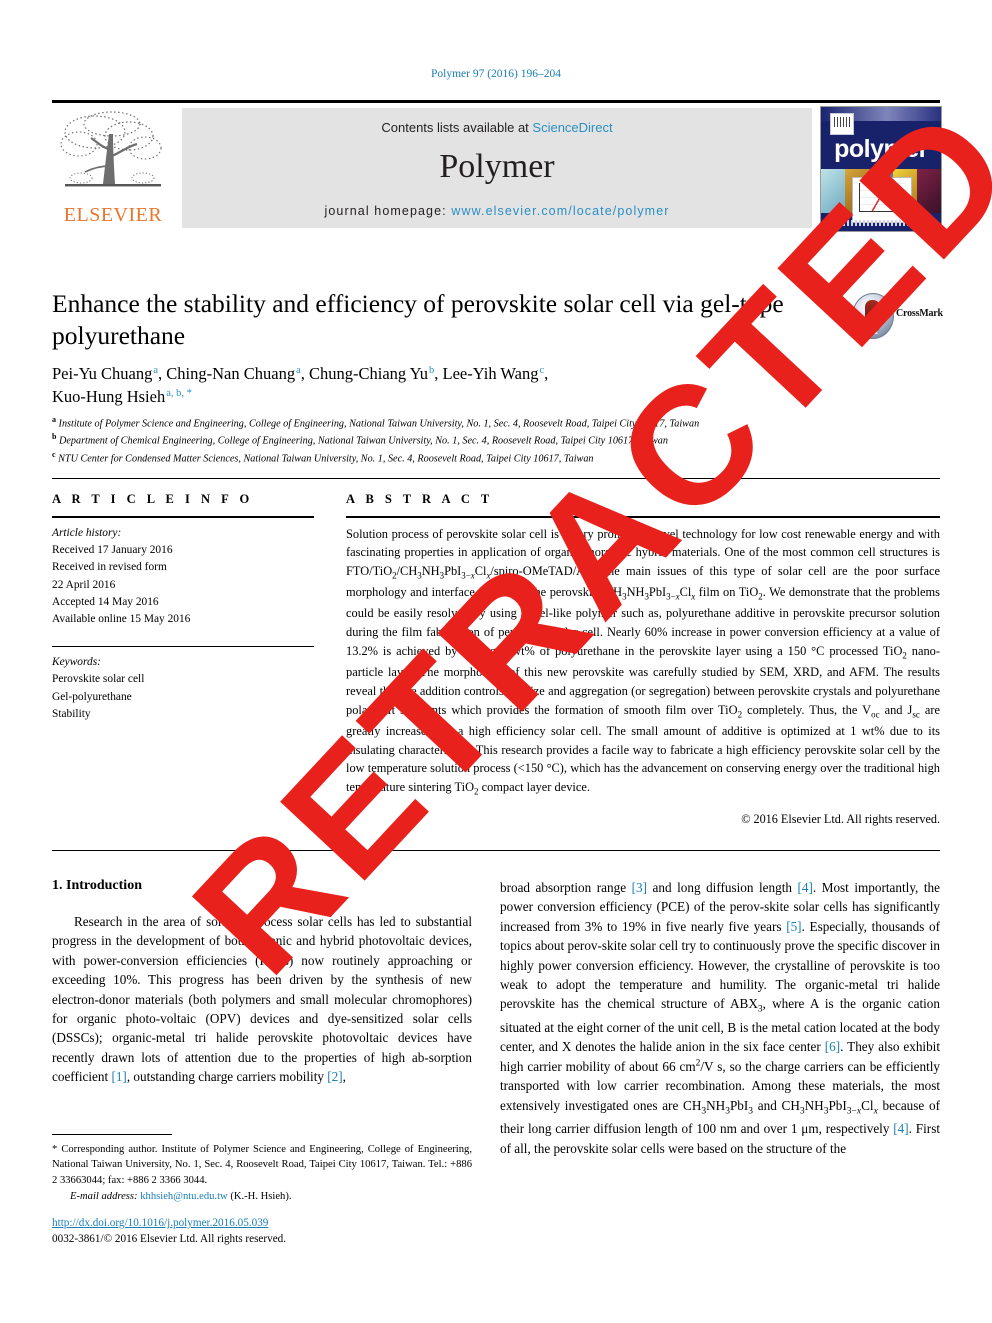 The height and width of the screenshot is (1323, 992). I want to click on crossmark-badge: CrossMark, so click(898, 316).